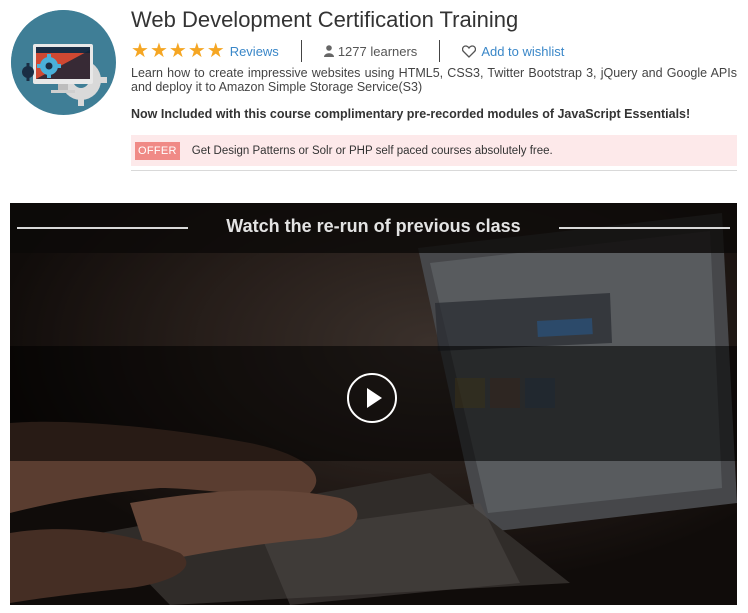 The width and height of the screenshot is (748, 613). Describe the element at coordinates (523, 51) in the screenshot. I see `wishlist-label: Add to wishlist` at that location.